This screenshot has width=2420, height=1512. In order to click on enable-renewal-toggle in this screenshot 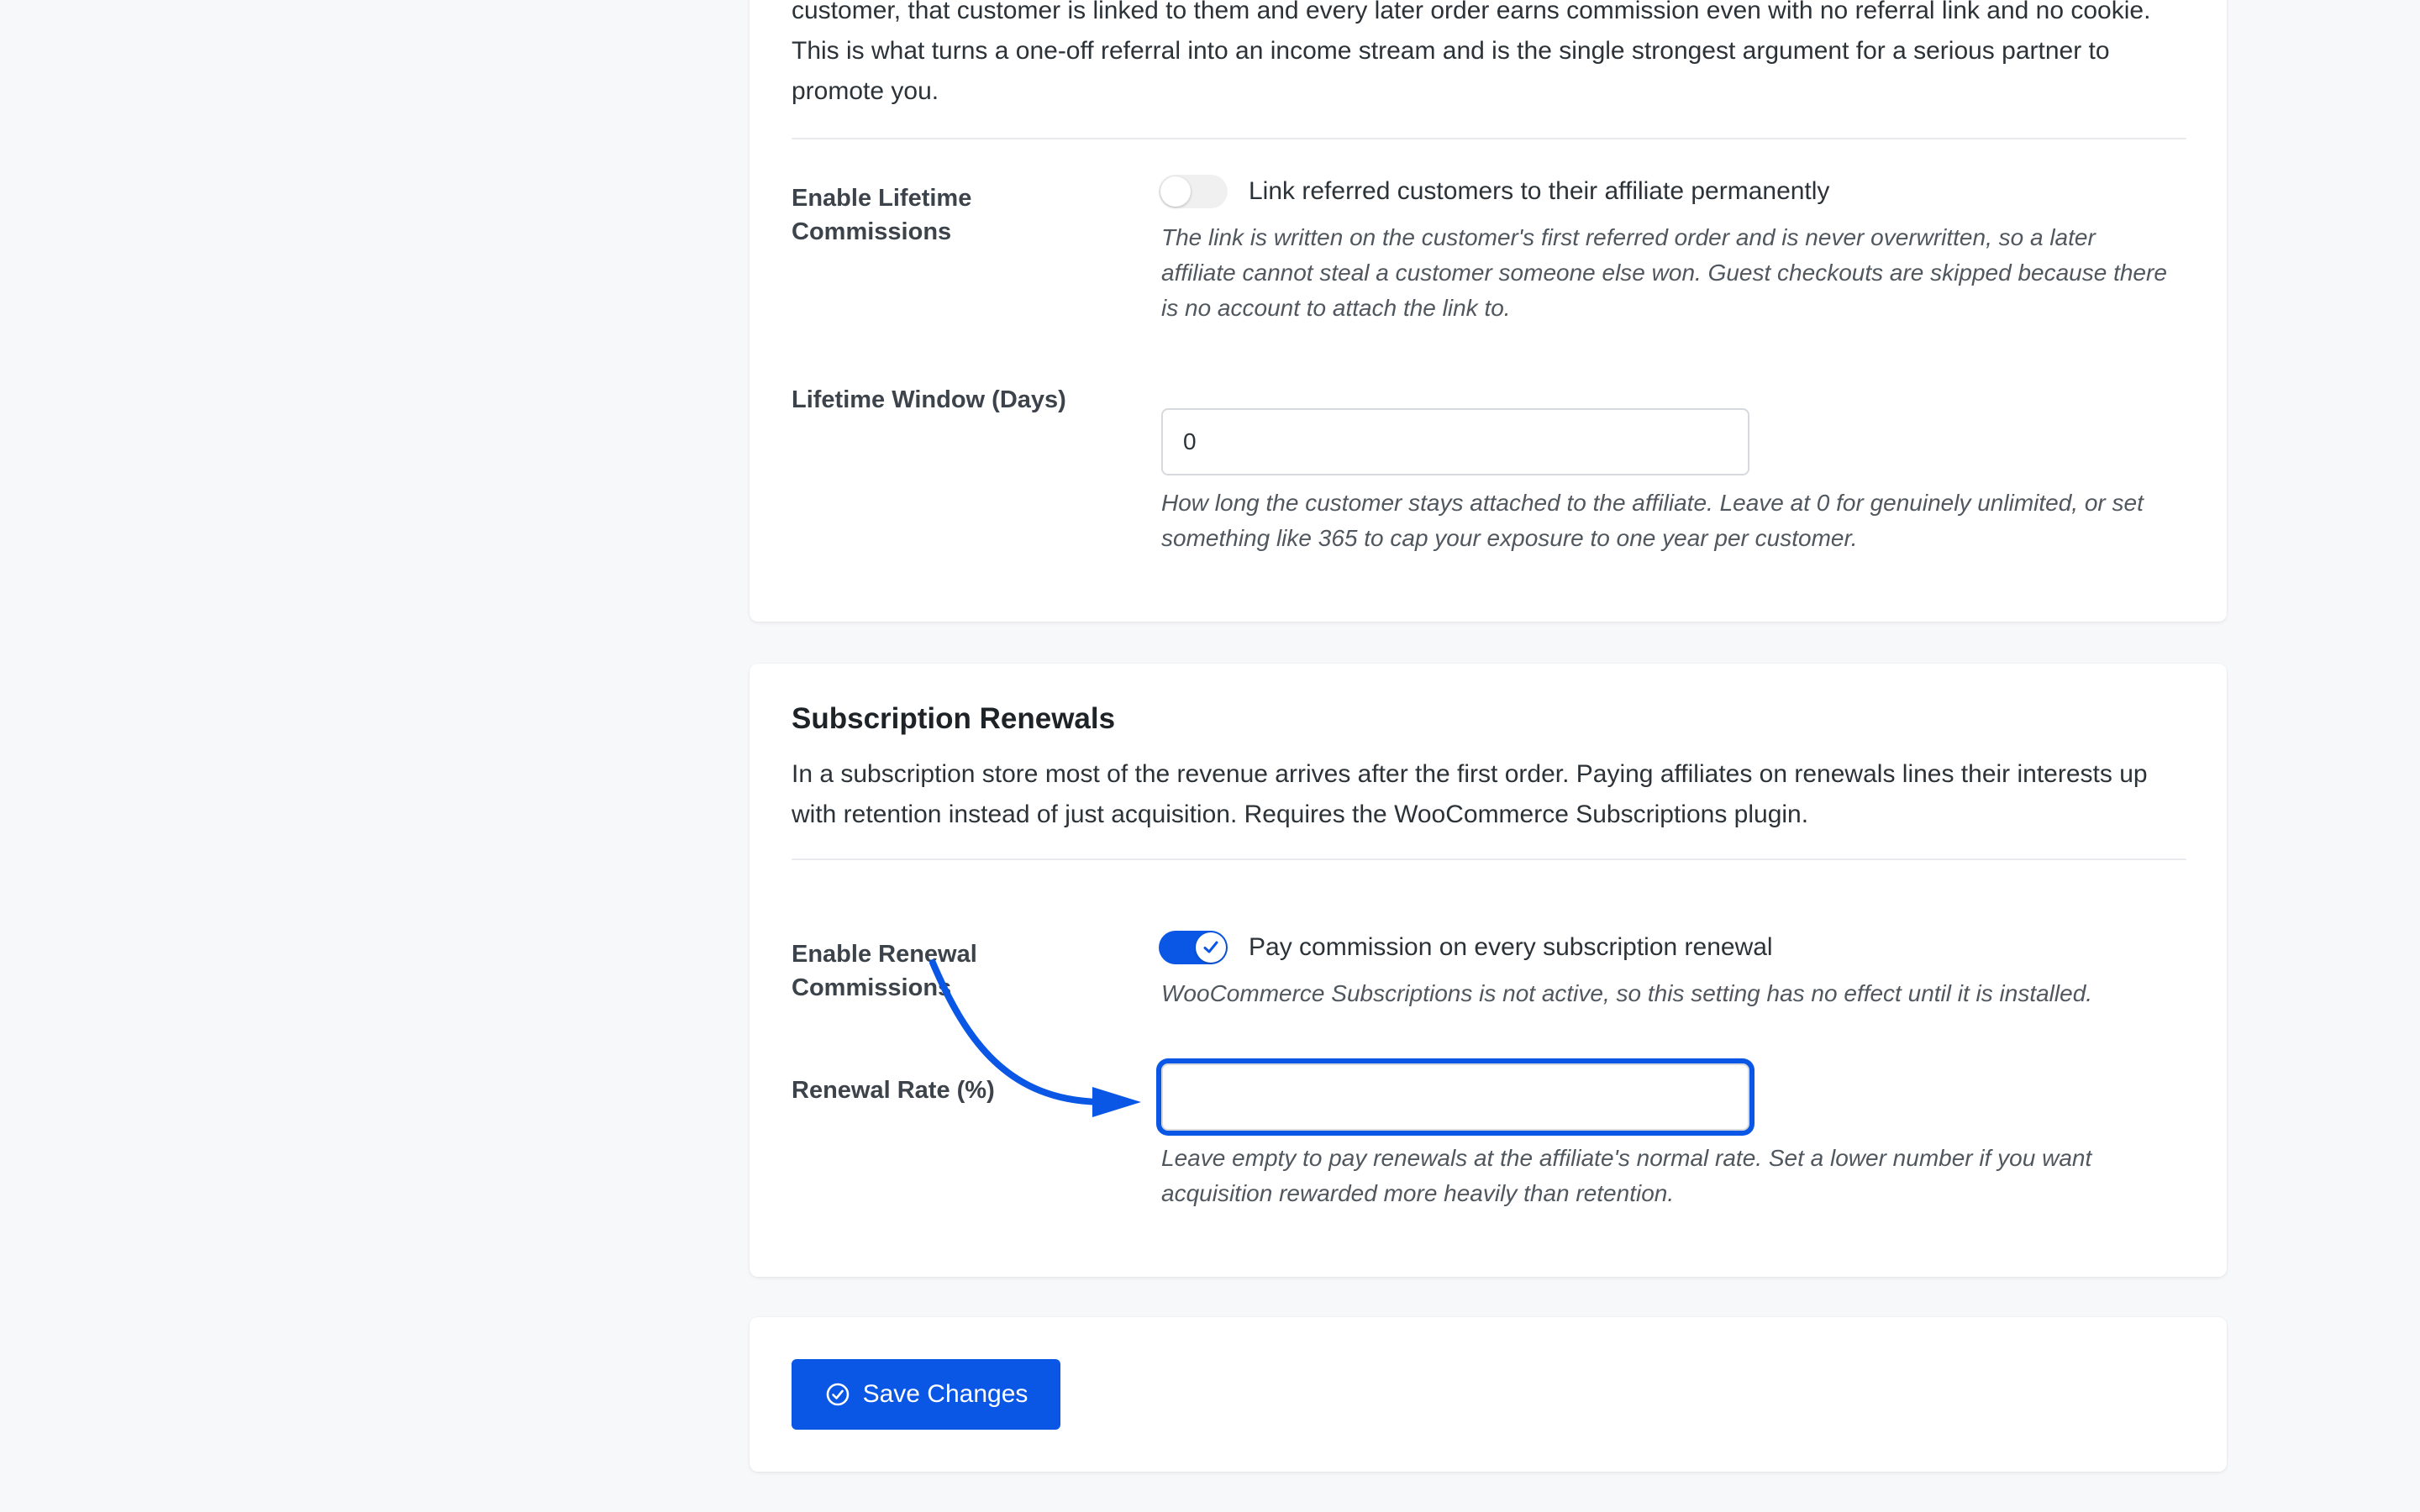, I will do `click(1194, 947)`.